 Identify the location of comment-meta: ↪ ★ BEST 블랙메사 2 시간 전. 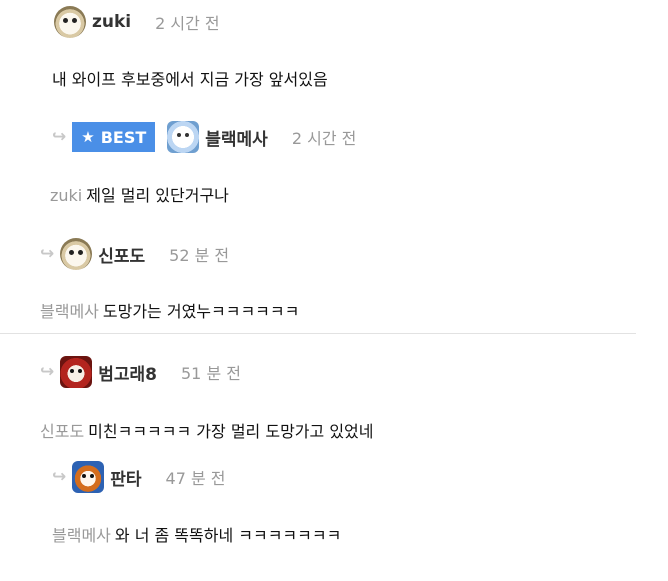
(204, 137).